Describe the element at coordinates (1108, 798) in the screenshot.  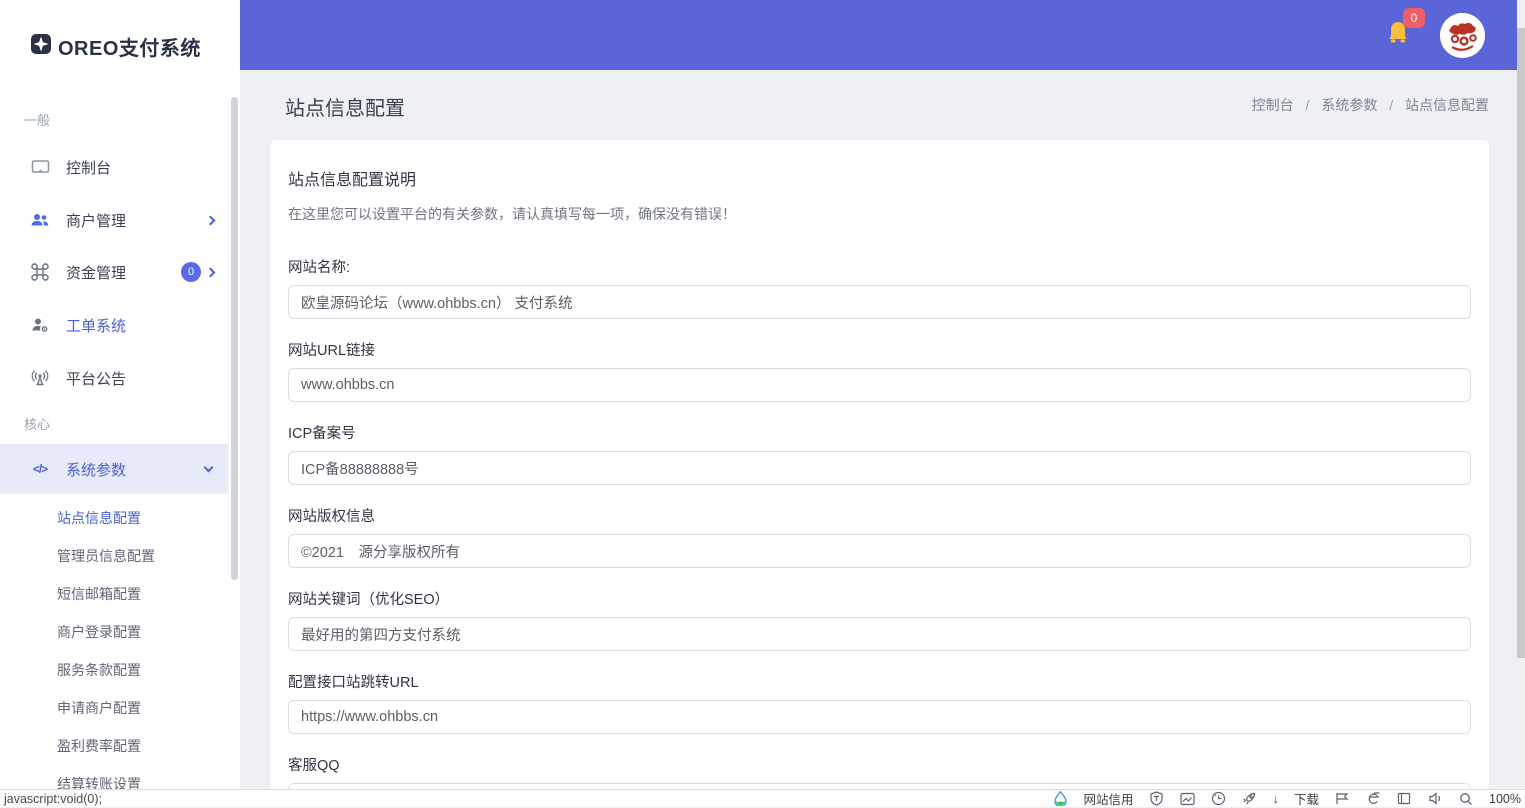
I see `site-credit-button: 网站信用` at that location.